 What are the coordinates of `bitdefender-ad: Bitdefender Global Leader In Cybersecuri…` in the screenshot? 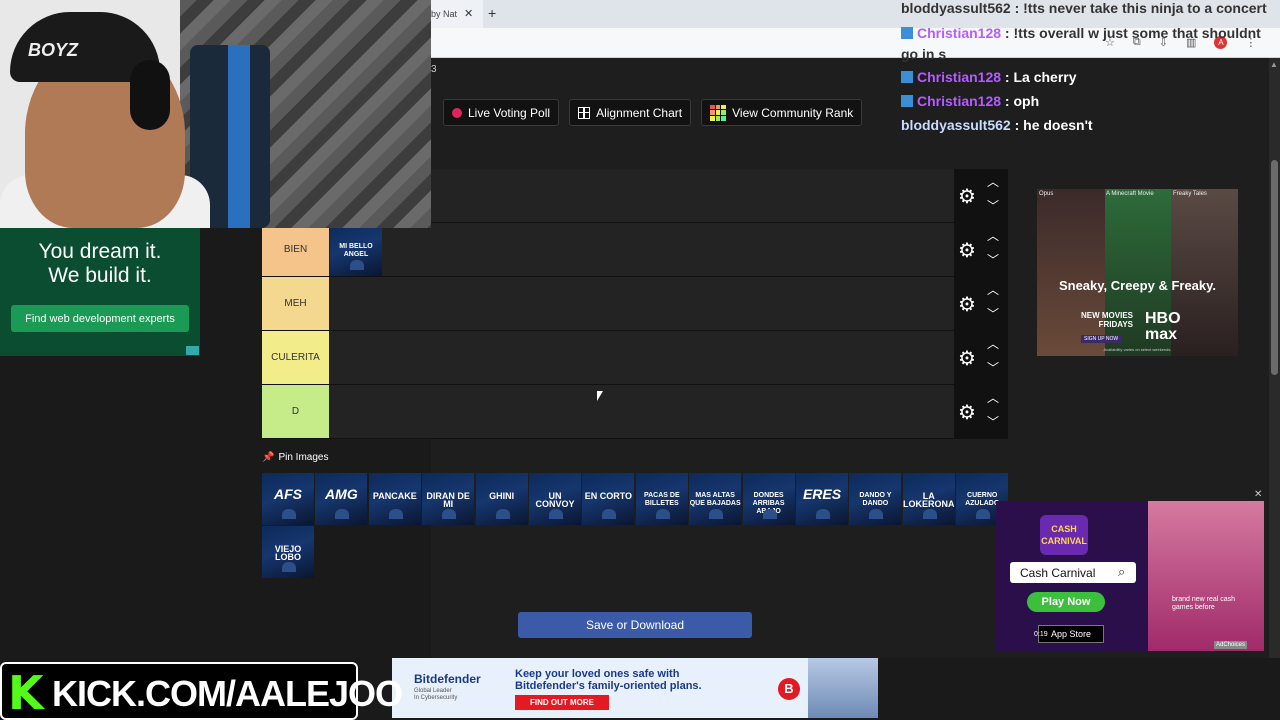 It's located at (635, 688).